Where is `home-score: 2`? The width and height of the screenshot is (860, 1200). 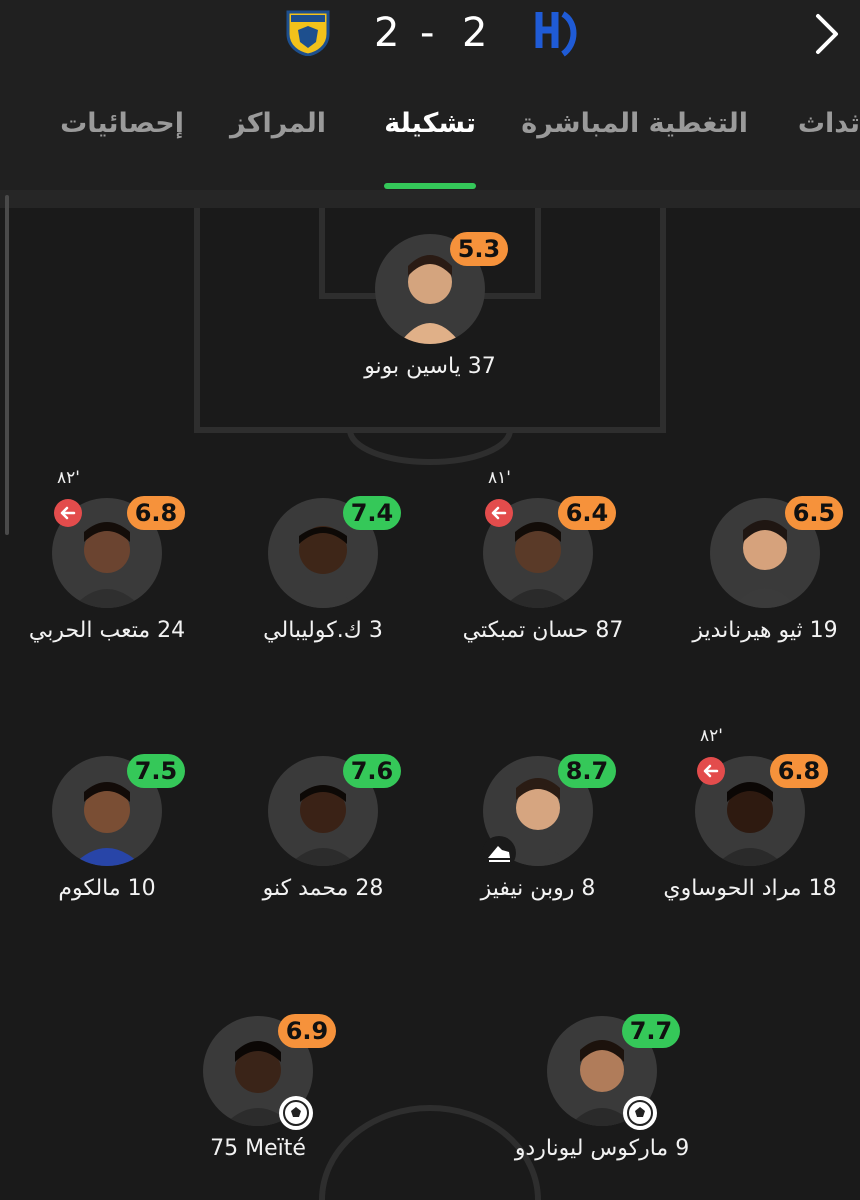
home-score: 2 is located at coordinates (387, 33).